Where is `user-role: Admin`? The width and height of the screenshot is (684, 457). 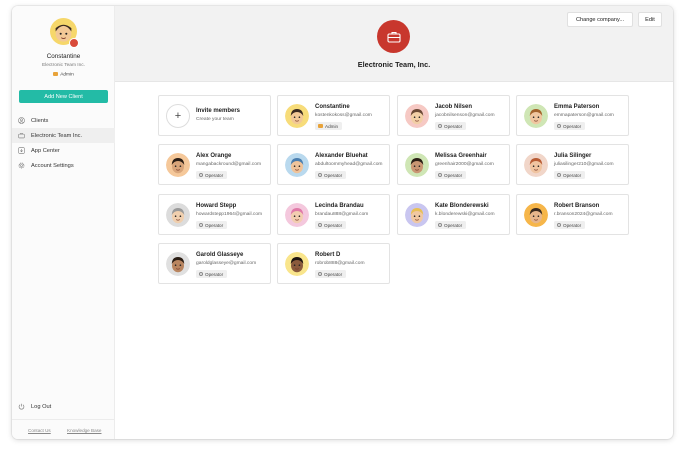
user-role: Admin is located at coordinates (63, 74).